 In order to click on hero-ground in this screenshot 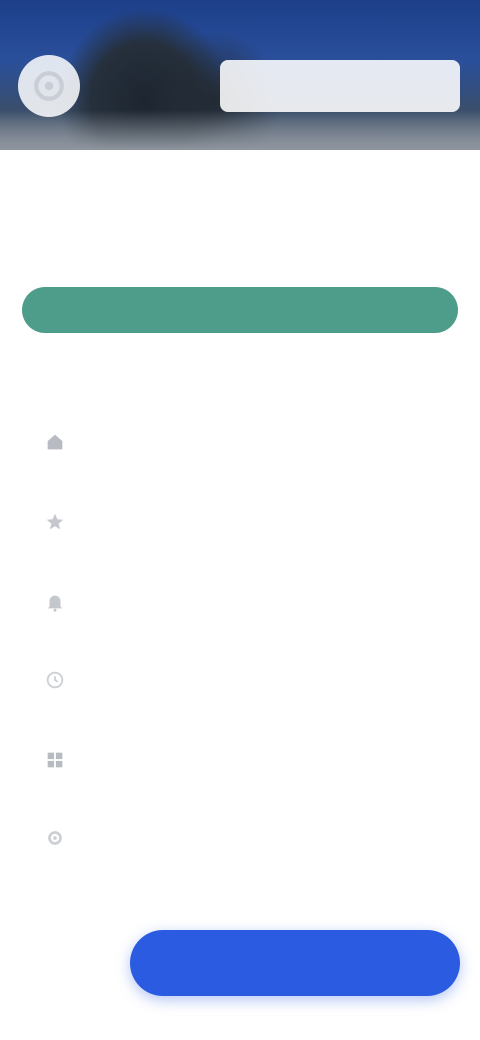, I will do `click(240, 130)`.